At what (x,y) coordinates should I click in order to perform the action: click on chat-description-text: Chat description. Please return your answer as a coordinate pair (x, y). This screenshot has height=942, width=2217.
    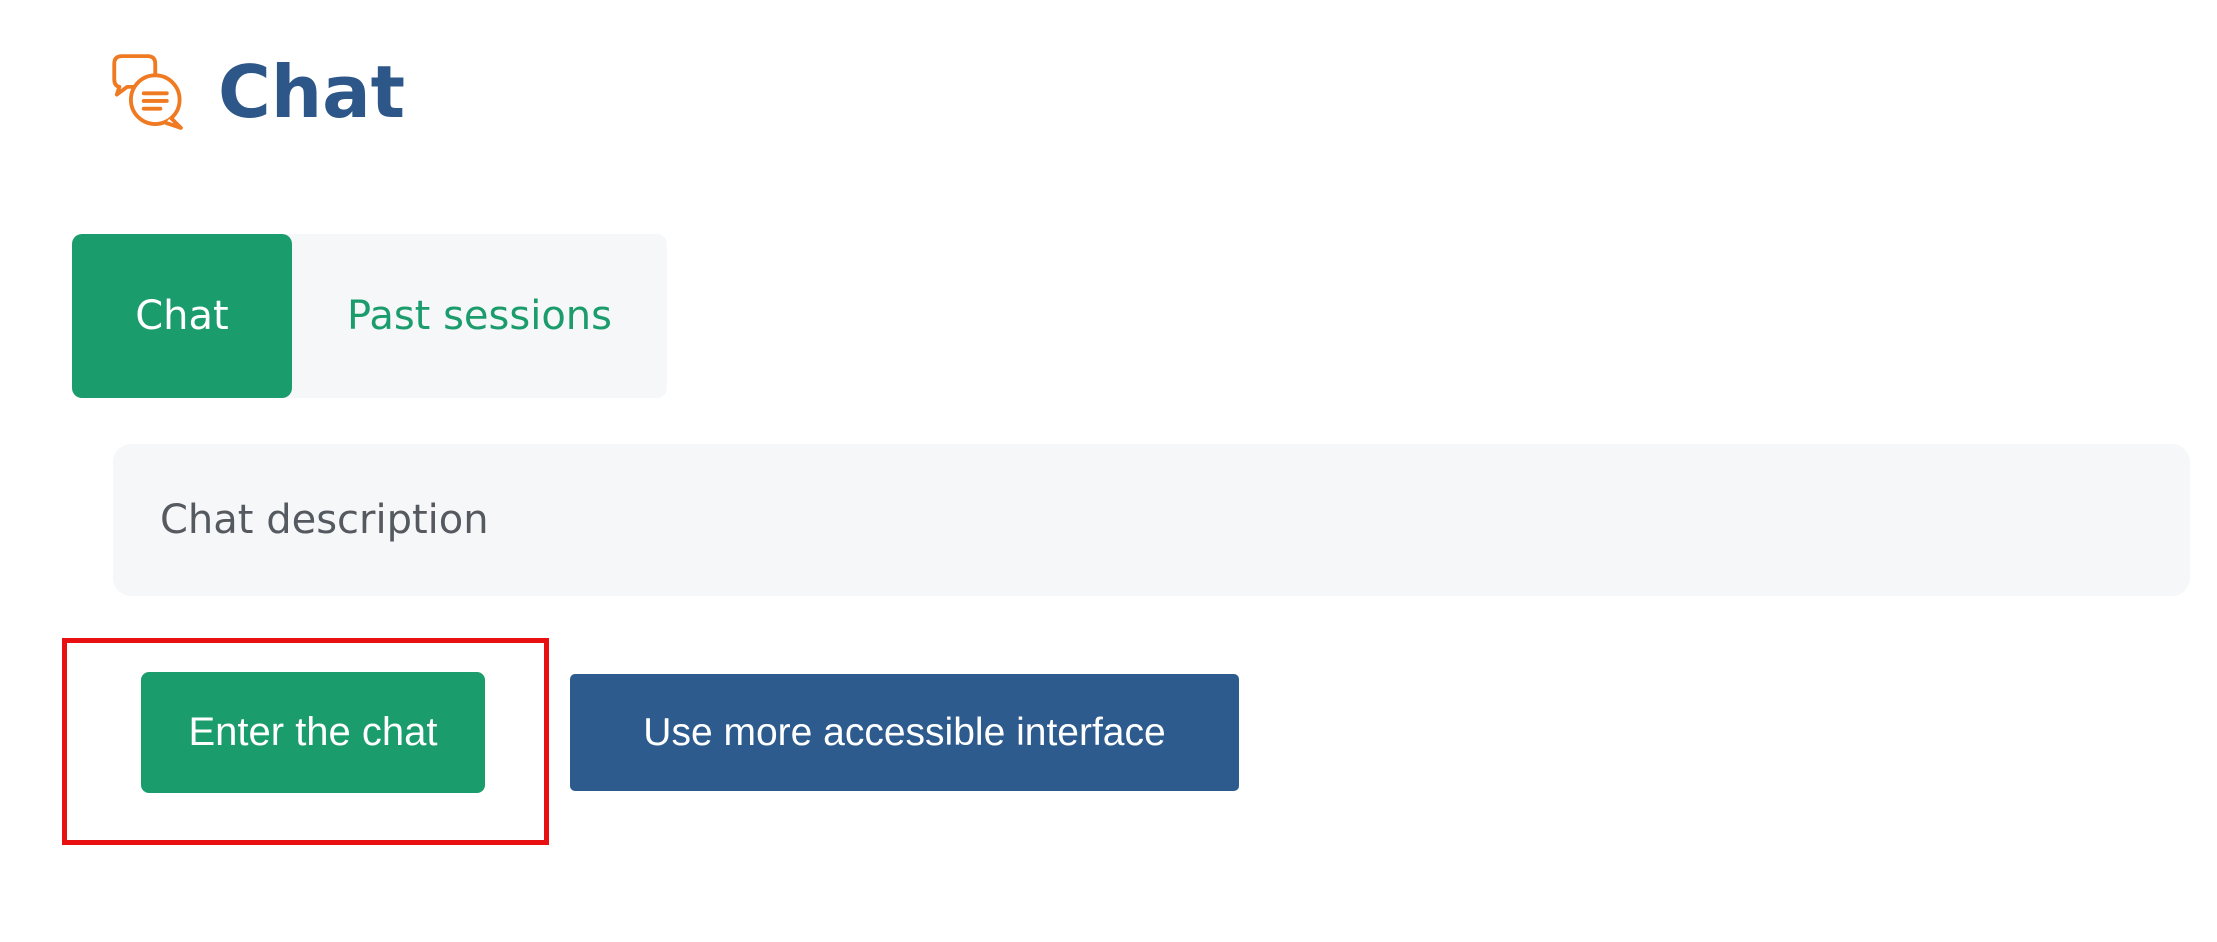
    Looking at the image, I should click on (324, 520).